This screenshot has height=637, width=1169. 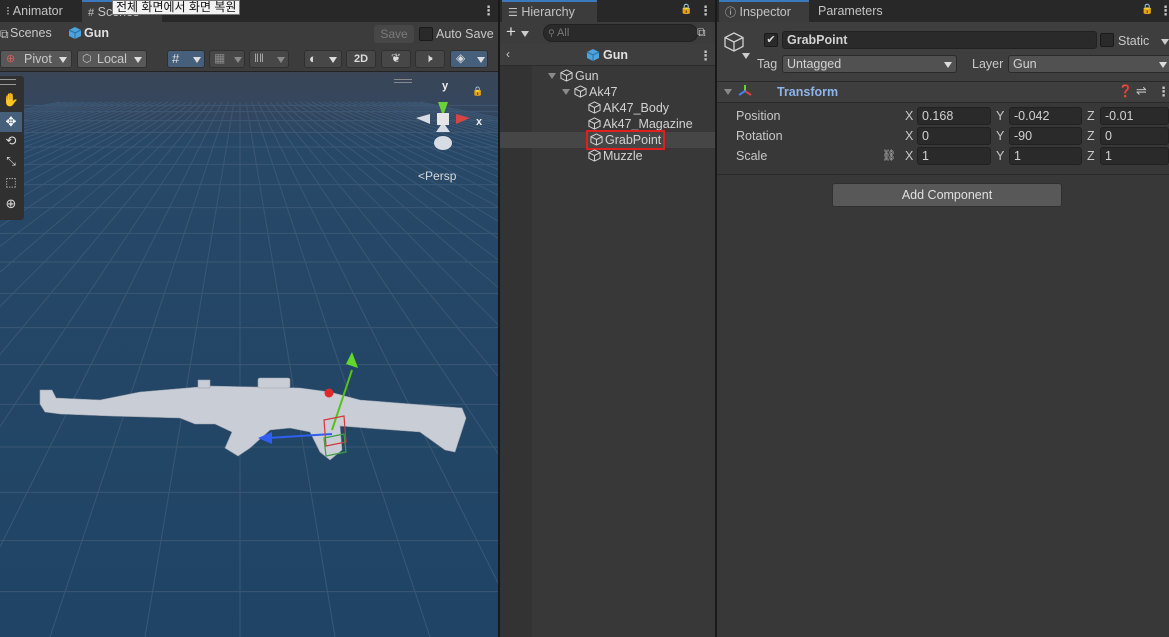 What do you see at coordinates (1045, 136) in the screenshot?
I see `rotation-y-field: -90` at bounding box center [1045, 136].